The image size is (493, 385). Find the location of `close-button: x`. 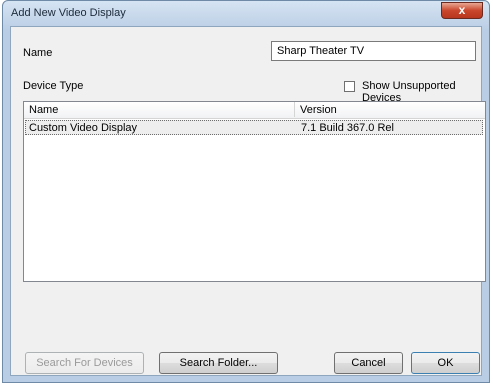

close-button: x is located at coordinates (462, 10).